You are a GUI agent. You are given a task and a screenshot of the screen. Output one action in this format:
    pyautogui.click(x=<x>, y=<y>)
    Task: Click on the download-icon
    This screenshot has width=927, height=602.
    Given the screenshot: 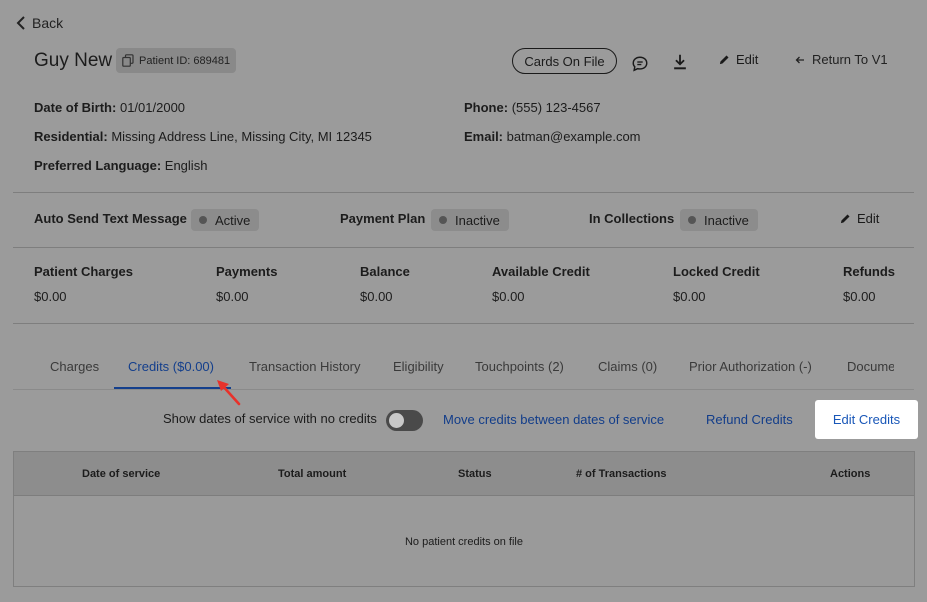 What is the action you would take?
    pyautogui.click(x=680, y=62)
    